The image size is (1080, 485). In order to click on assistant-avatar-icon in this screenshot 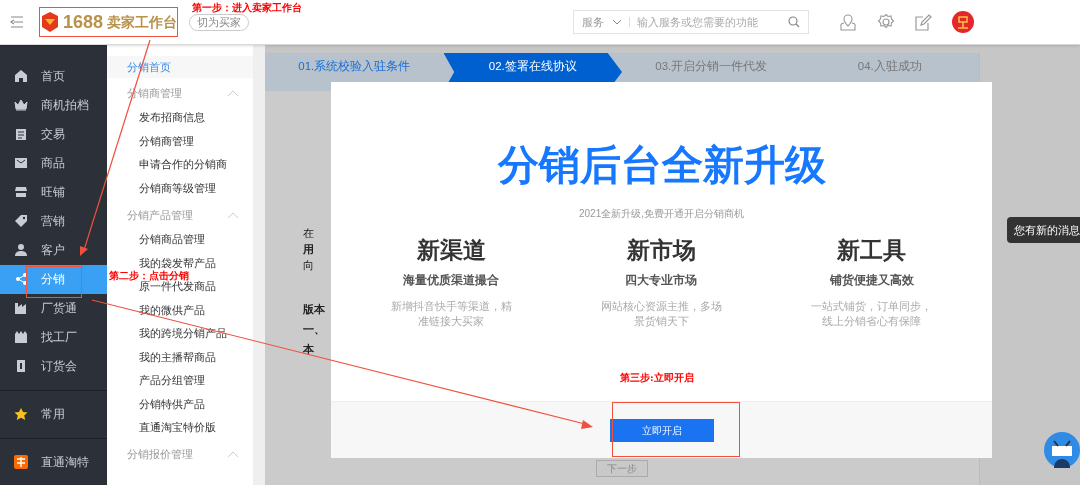, I will do `click(1062, 450)`.